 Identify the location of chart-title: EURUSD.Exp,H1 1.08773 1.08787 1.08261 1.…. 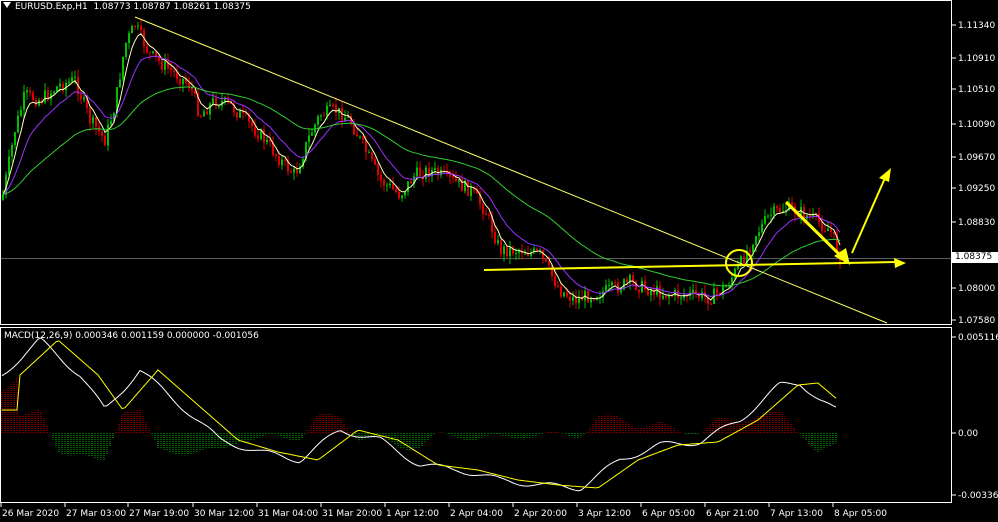
(127, 7).